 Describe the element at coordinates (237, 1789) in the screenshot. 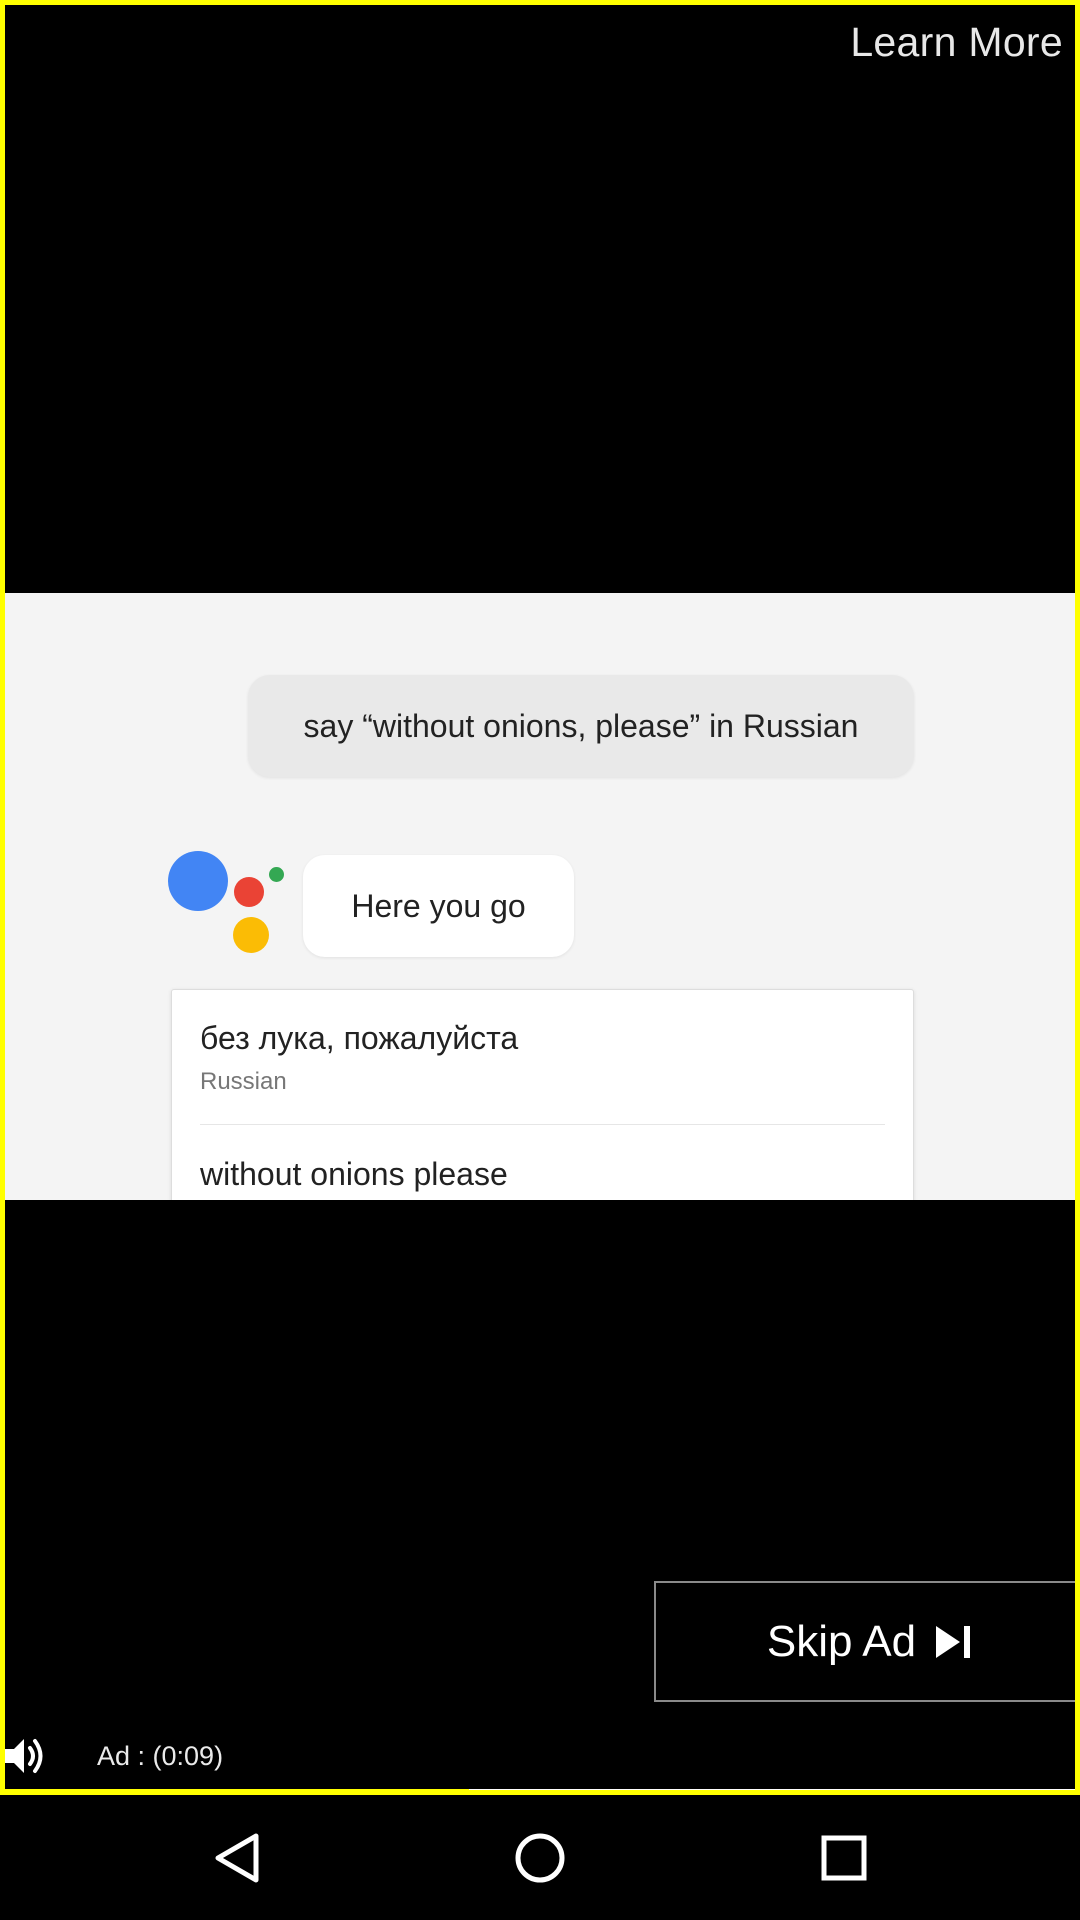

I see `ad-progress-fill` at that location.